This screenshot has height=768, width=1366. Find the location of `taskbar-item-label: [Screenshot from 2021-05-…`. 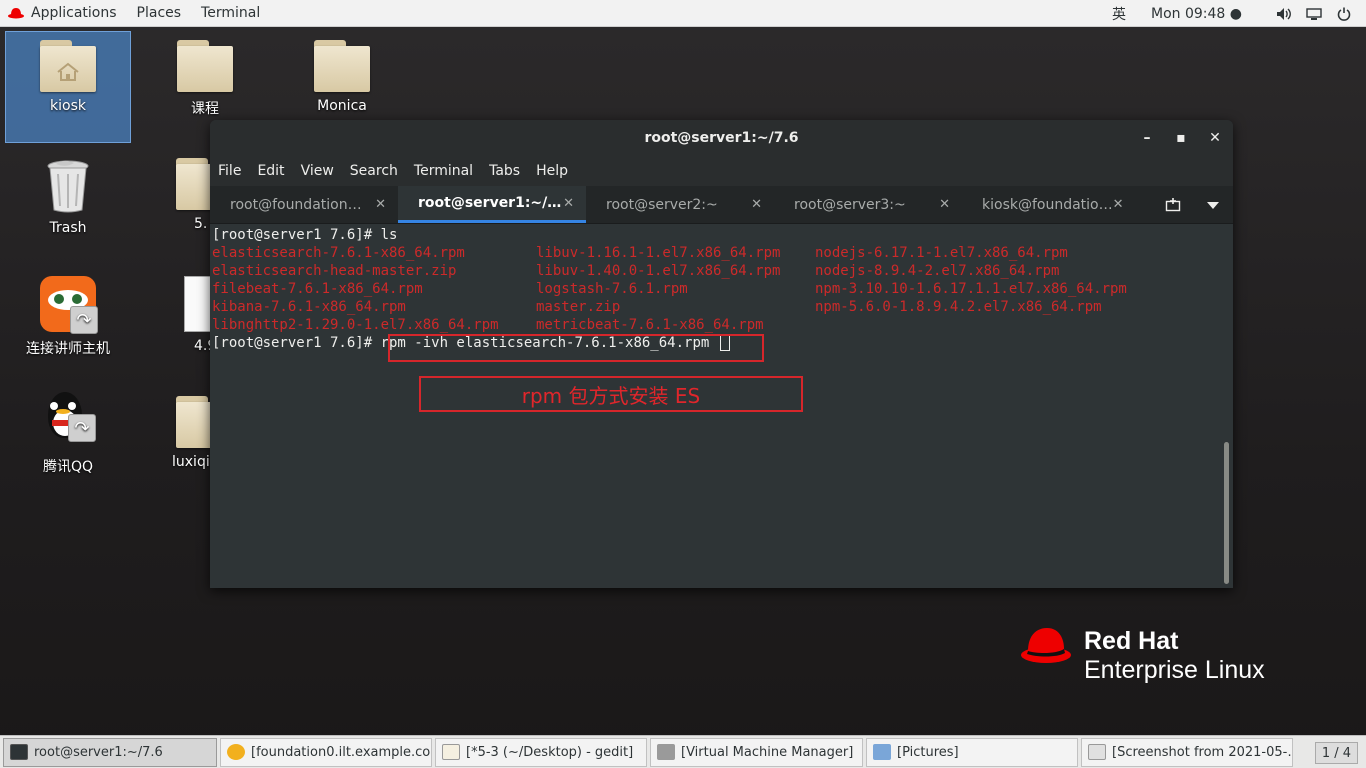

taskbar-item-label: [Screenshot from 2021-05-… is located at coordinates (1202, 752).